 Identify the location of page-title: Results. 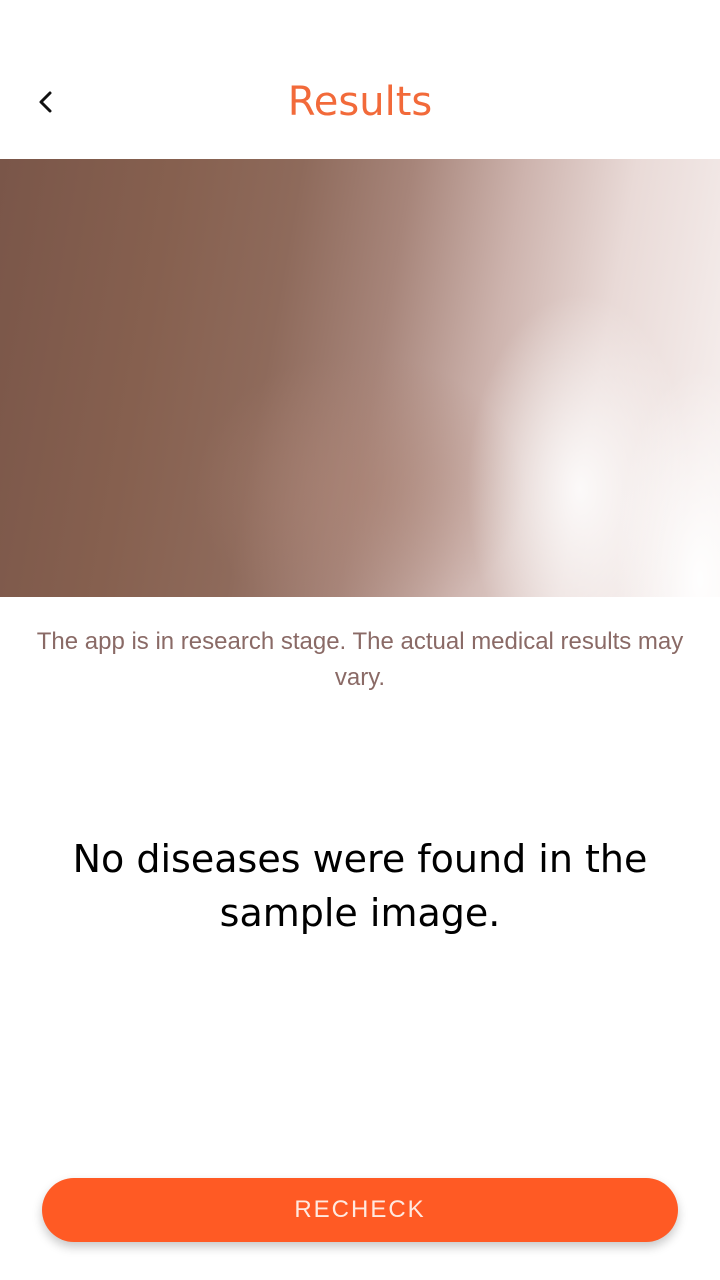
(360, 102).